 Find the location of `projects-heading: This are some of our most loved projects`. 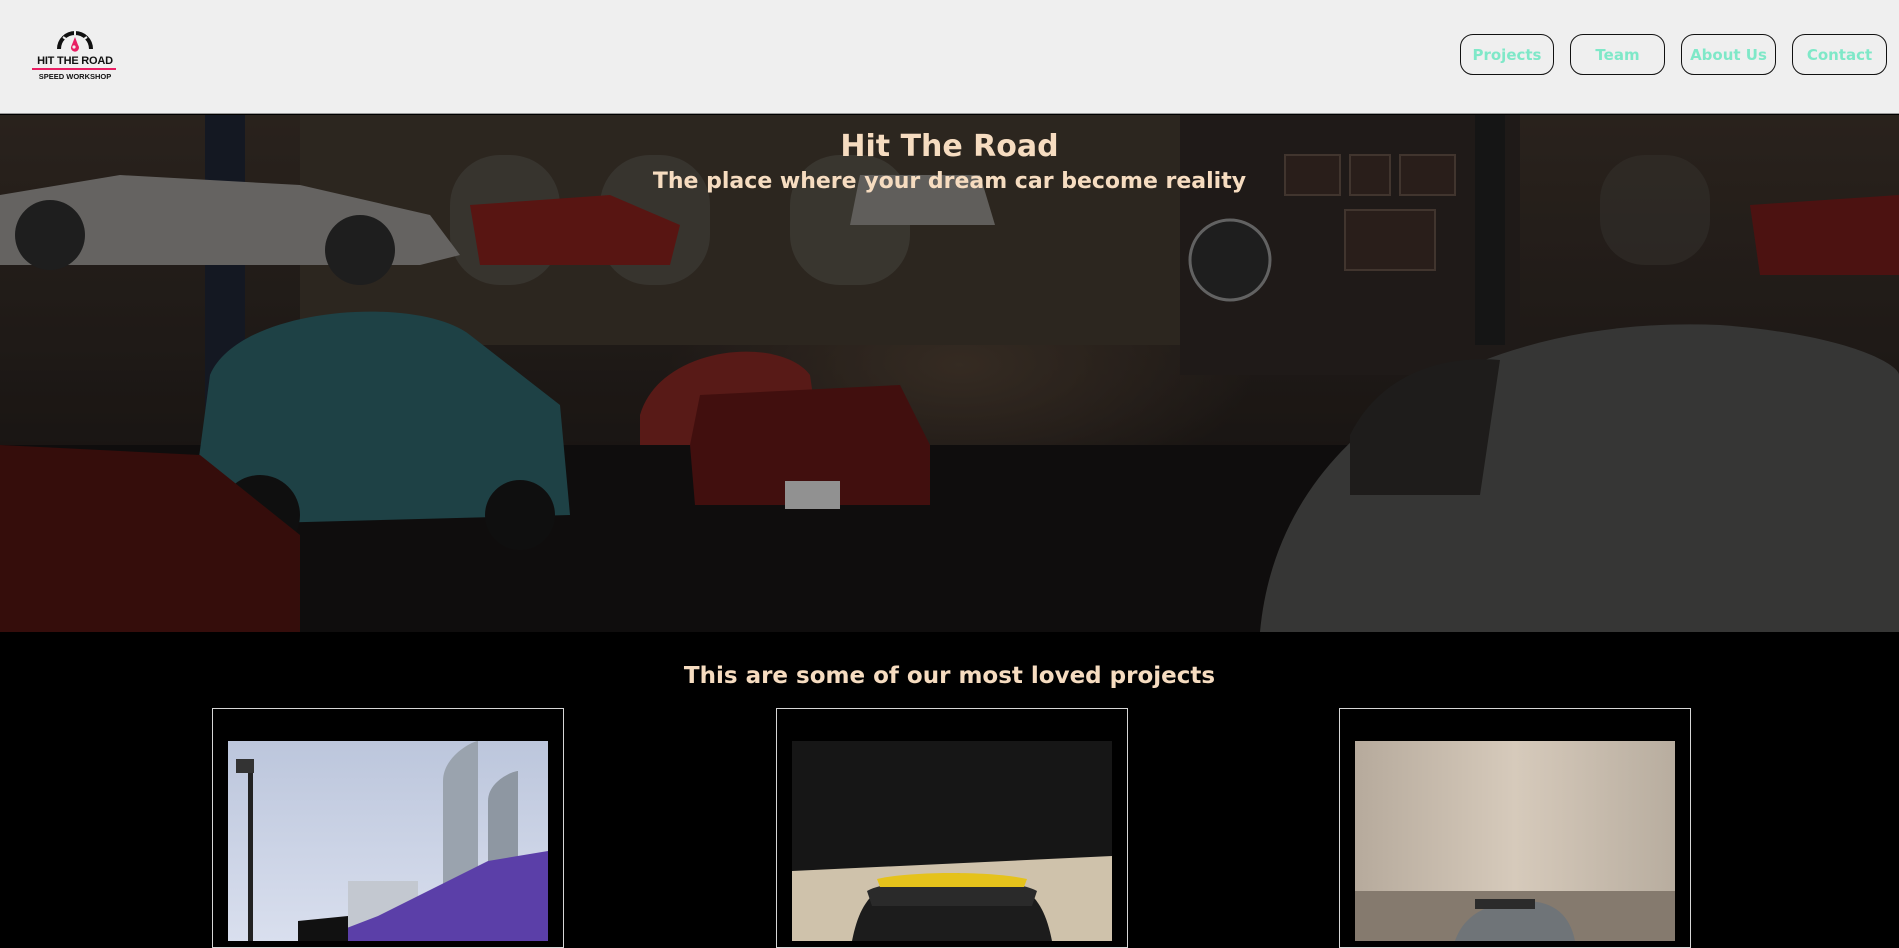

projects-heading: This are some of our most loved projects is located at coordinates (949, 676).